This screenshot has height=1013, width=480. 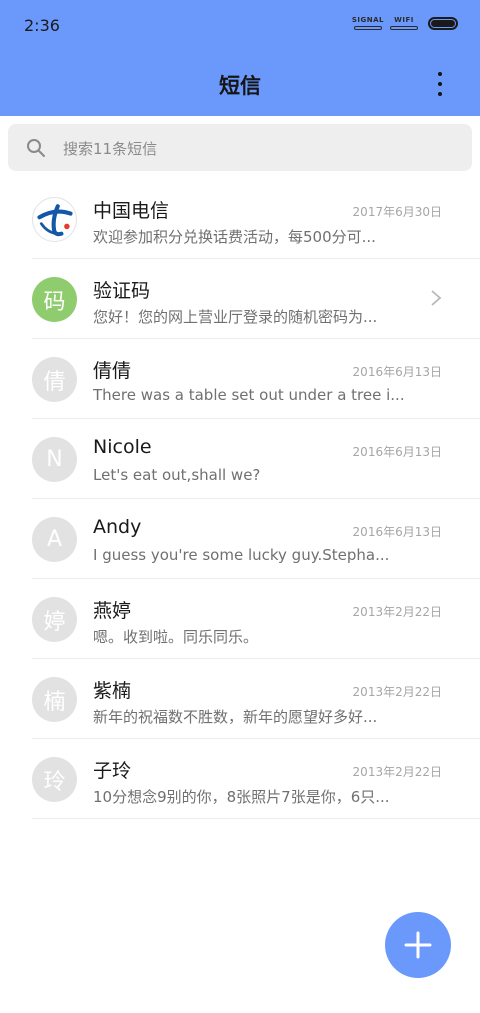 I want to click on conversation-item: 婷 燕婷 嗯。收到啦。同乐同乐。 2013年2月22日, so click(x=240, y=619).